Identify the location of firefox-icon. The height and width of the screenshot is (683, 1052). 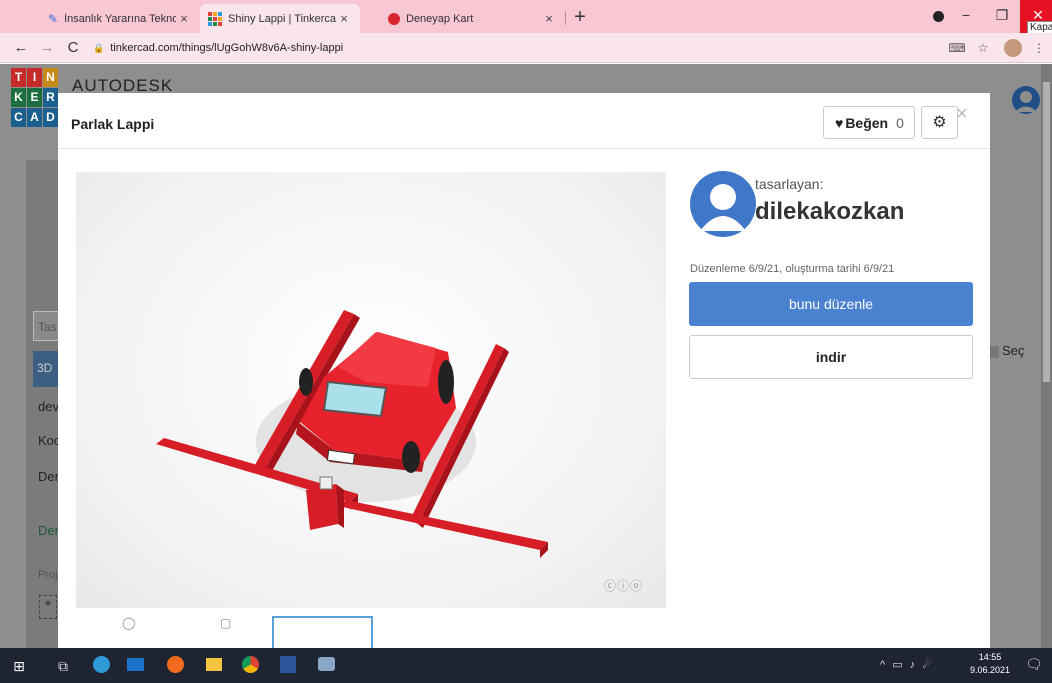
(175, 666).